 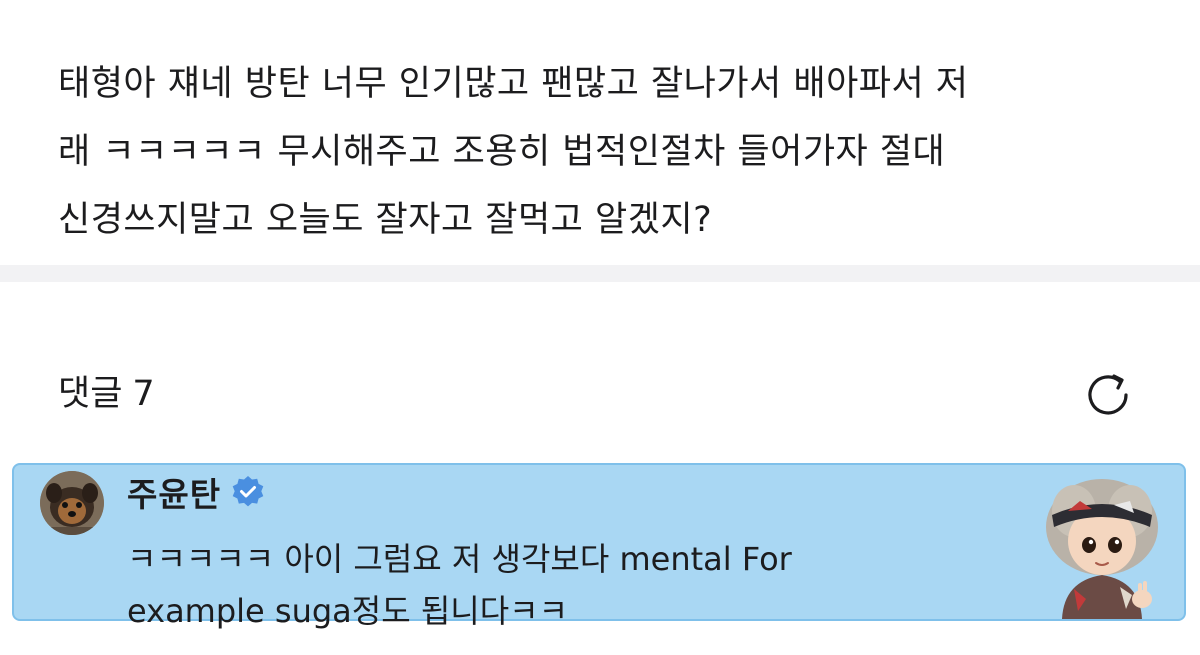 I want to click on refresh-button, so click(x=1108, y=395).